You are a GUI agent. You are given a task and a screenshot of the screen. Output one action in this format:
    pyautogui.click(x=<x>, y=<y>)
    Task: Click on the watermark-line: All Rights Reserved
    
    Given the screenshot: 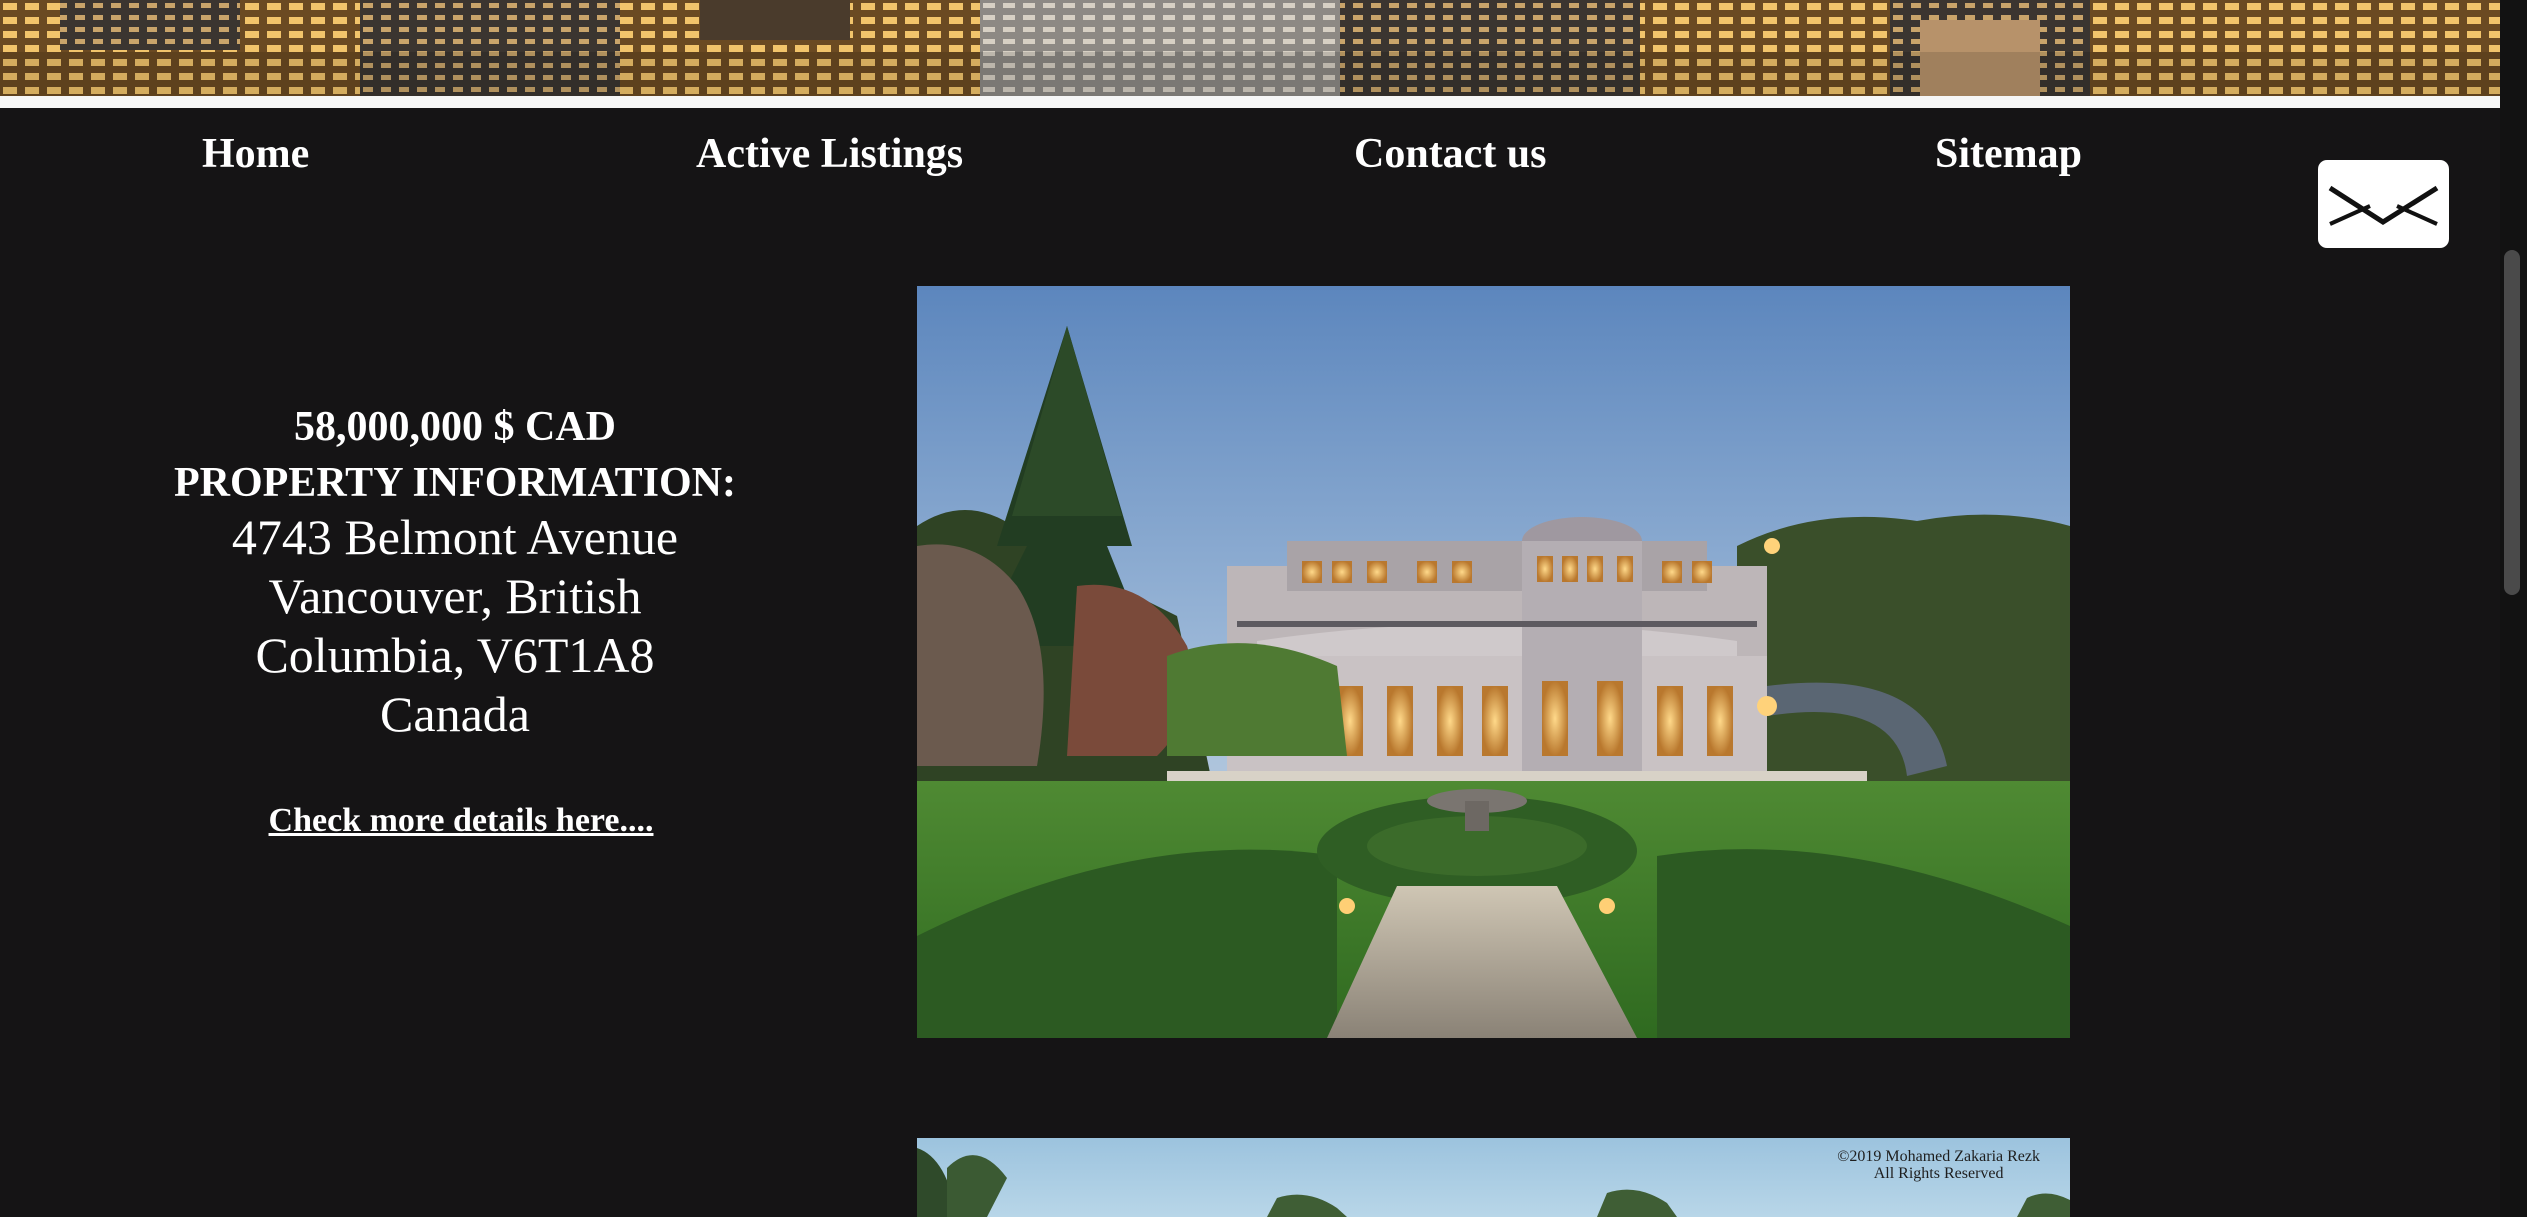 What is the action you would take?
    pyautogui.click(x=1938, y=1173)
    